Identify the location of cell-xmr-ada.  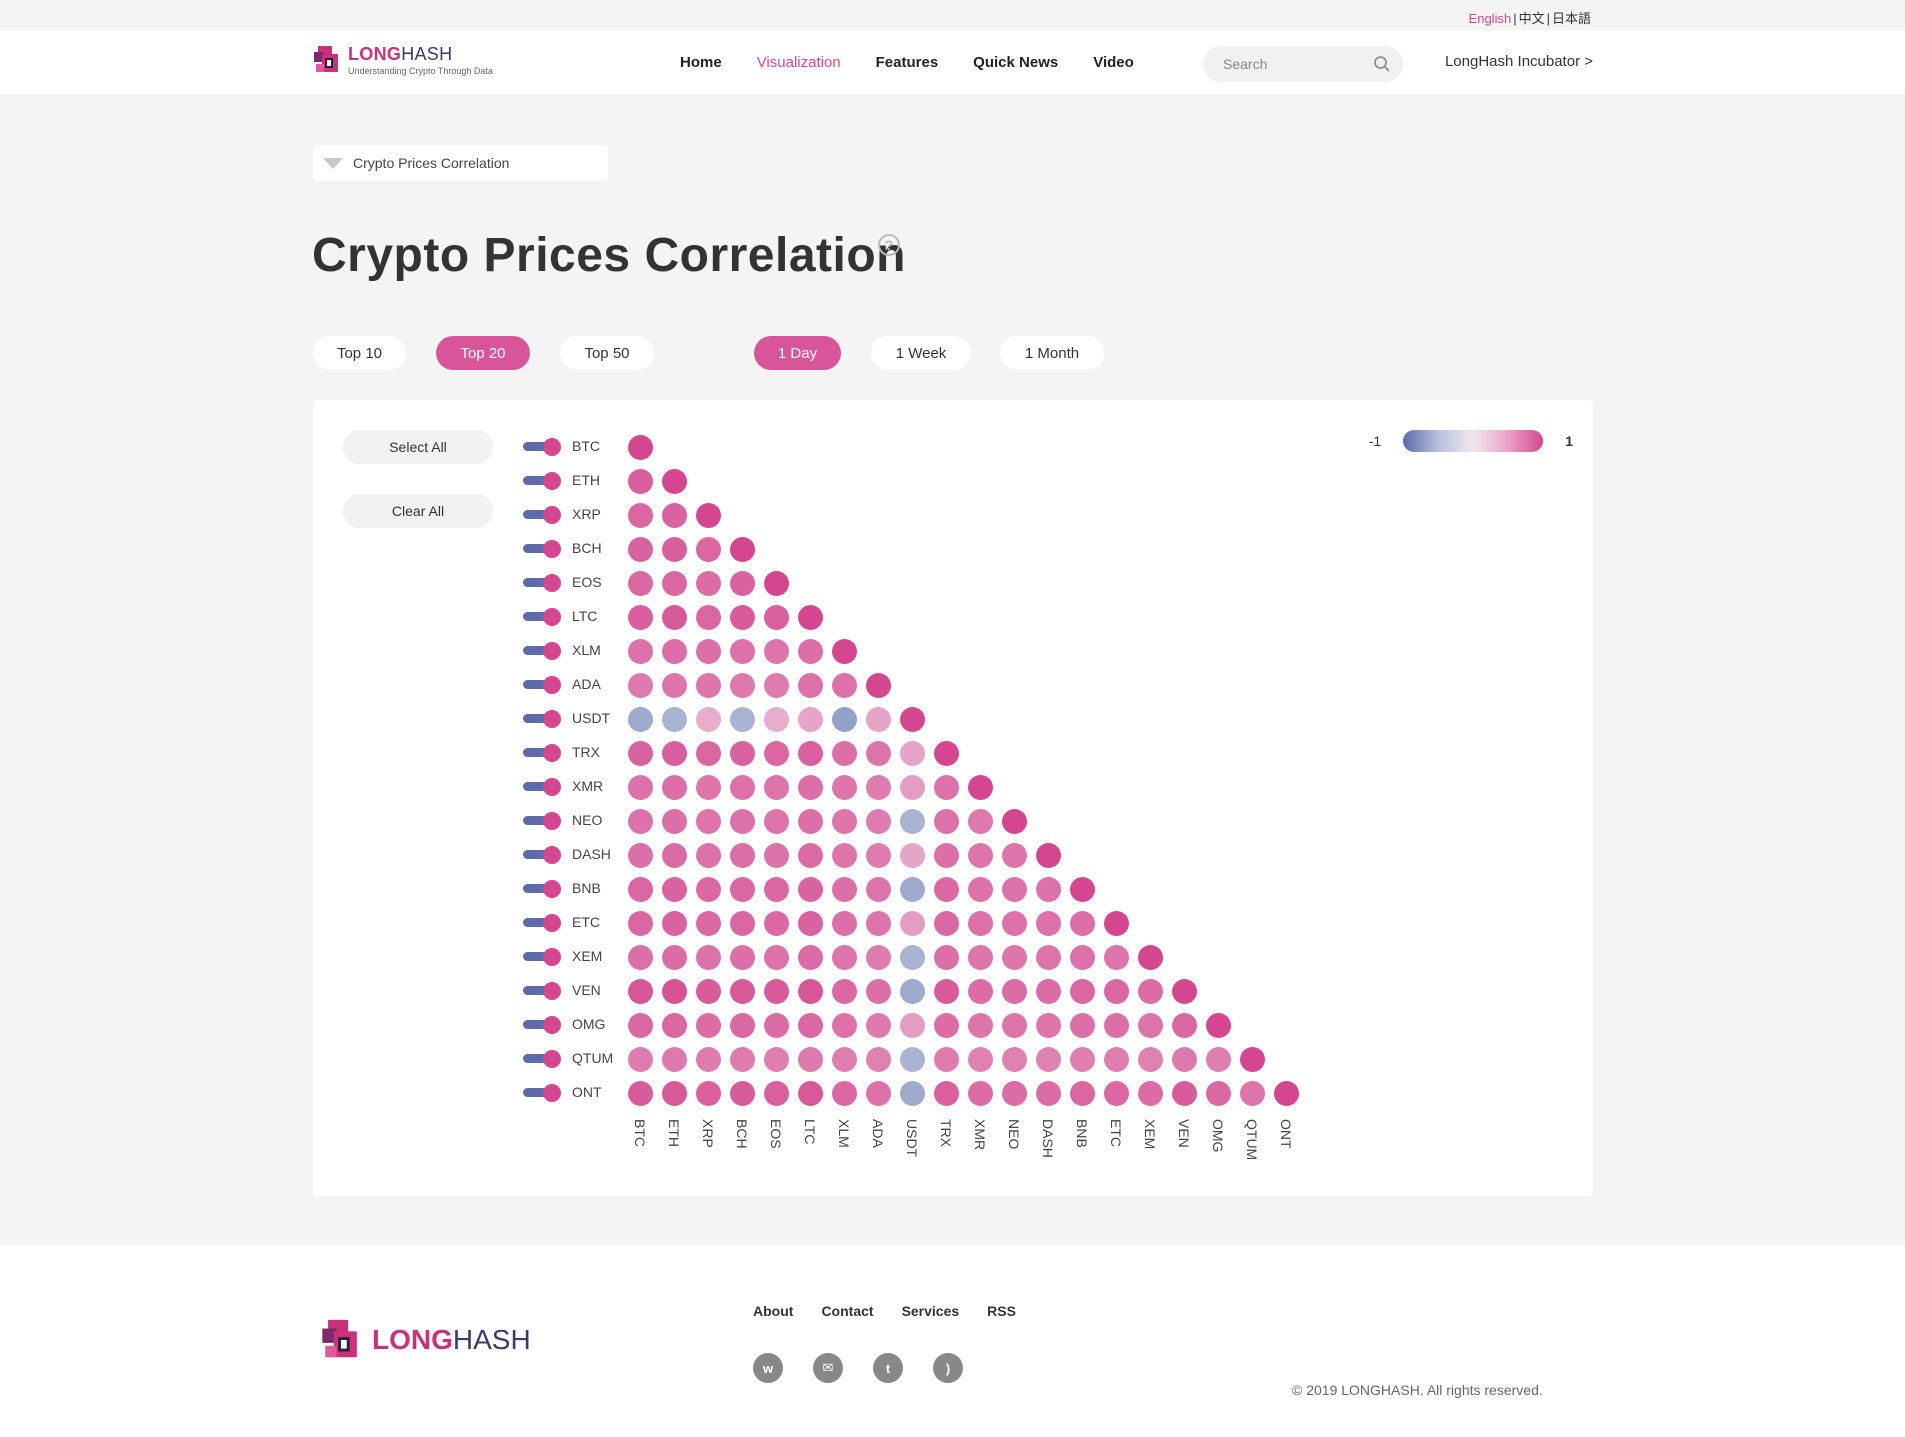
(878, 787).